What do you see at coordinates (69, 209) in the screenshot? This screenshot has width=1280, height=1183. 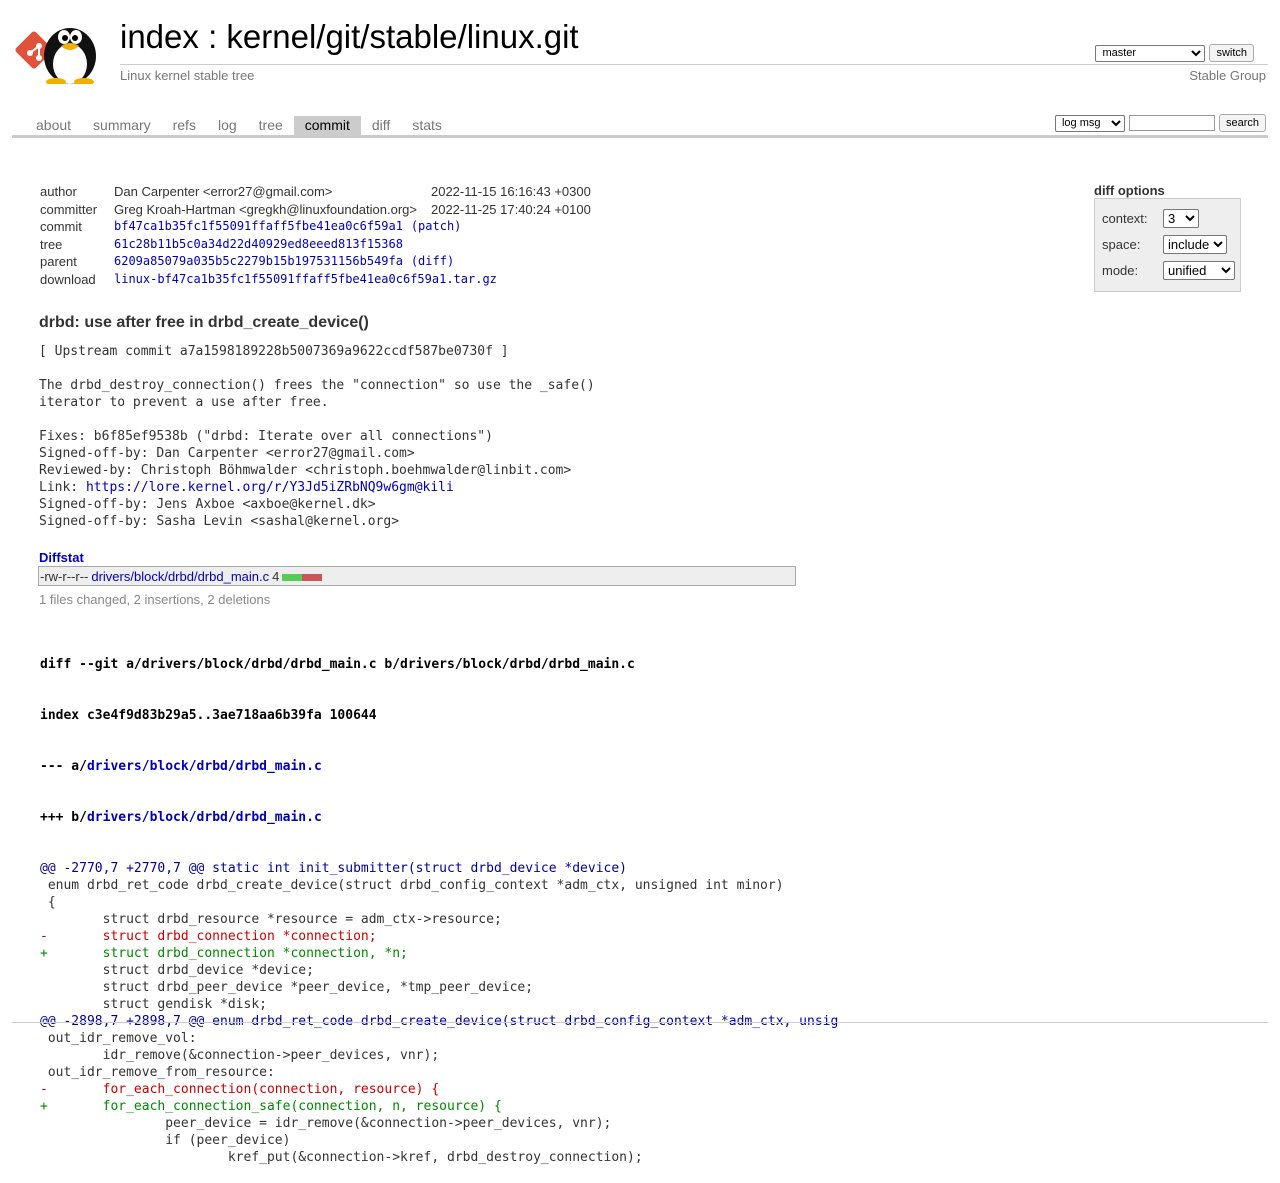 I see `committer-label: committer` at bounding box center [69, 209].